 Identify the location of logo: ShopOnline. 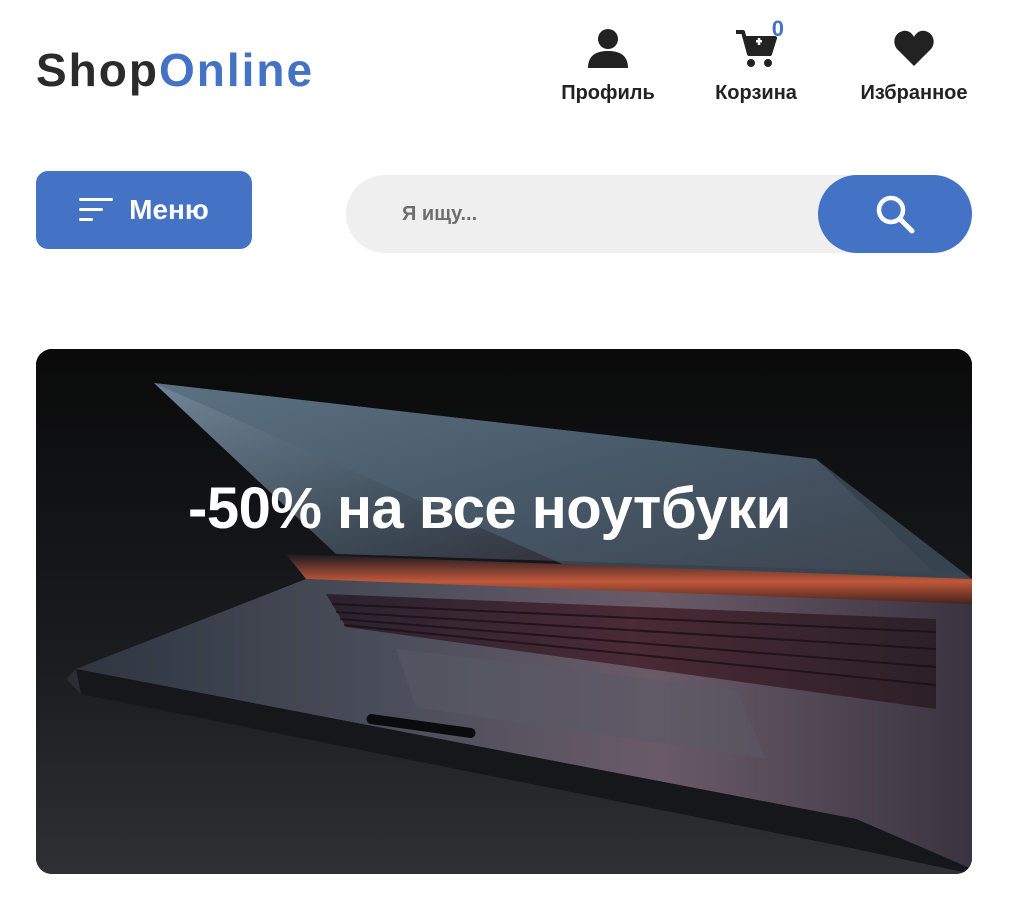
(175, 70).